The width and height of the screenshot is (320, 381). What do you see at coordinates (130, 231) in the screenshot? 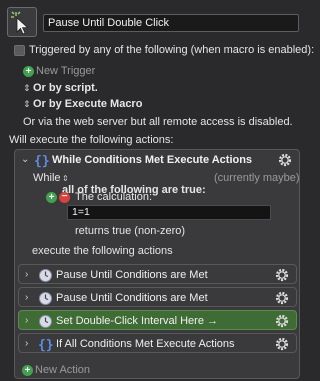
I see `calculation-result: returns true (non-zero)` at bounding box center [130, 231].